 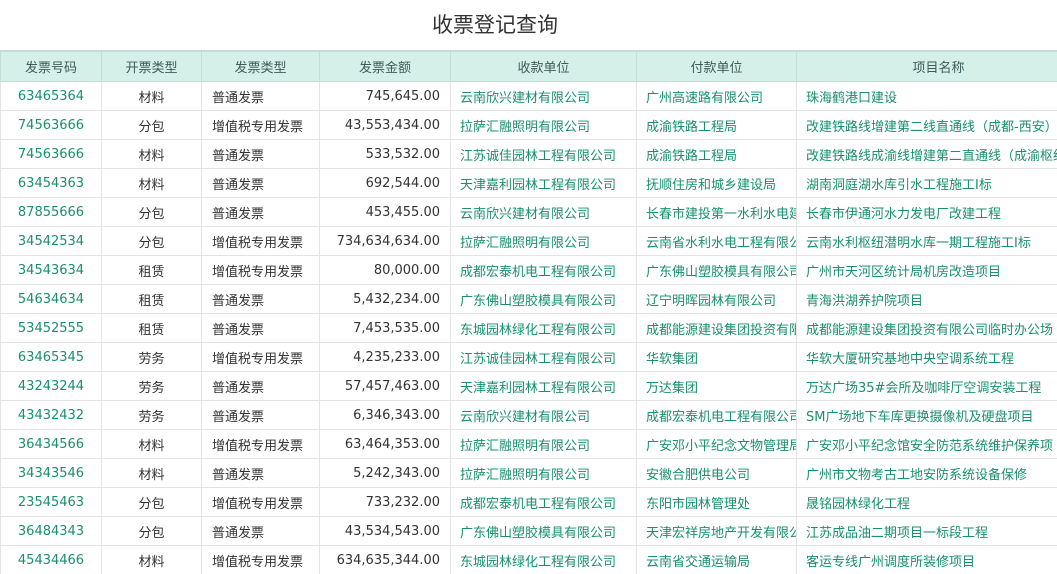 What do you see at coordinates (716, 96) in the screenshot?
I see `payer-cell: 广州高速路有限公司` at bounding box center [716, 96].